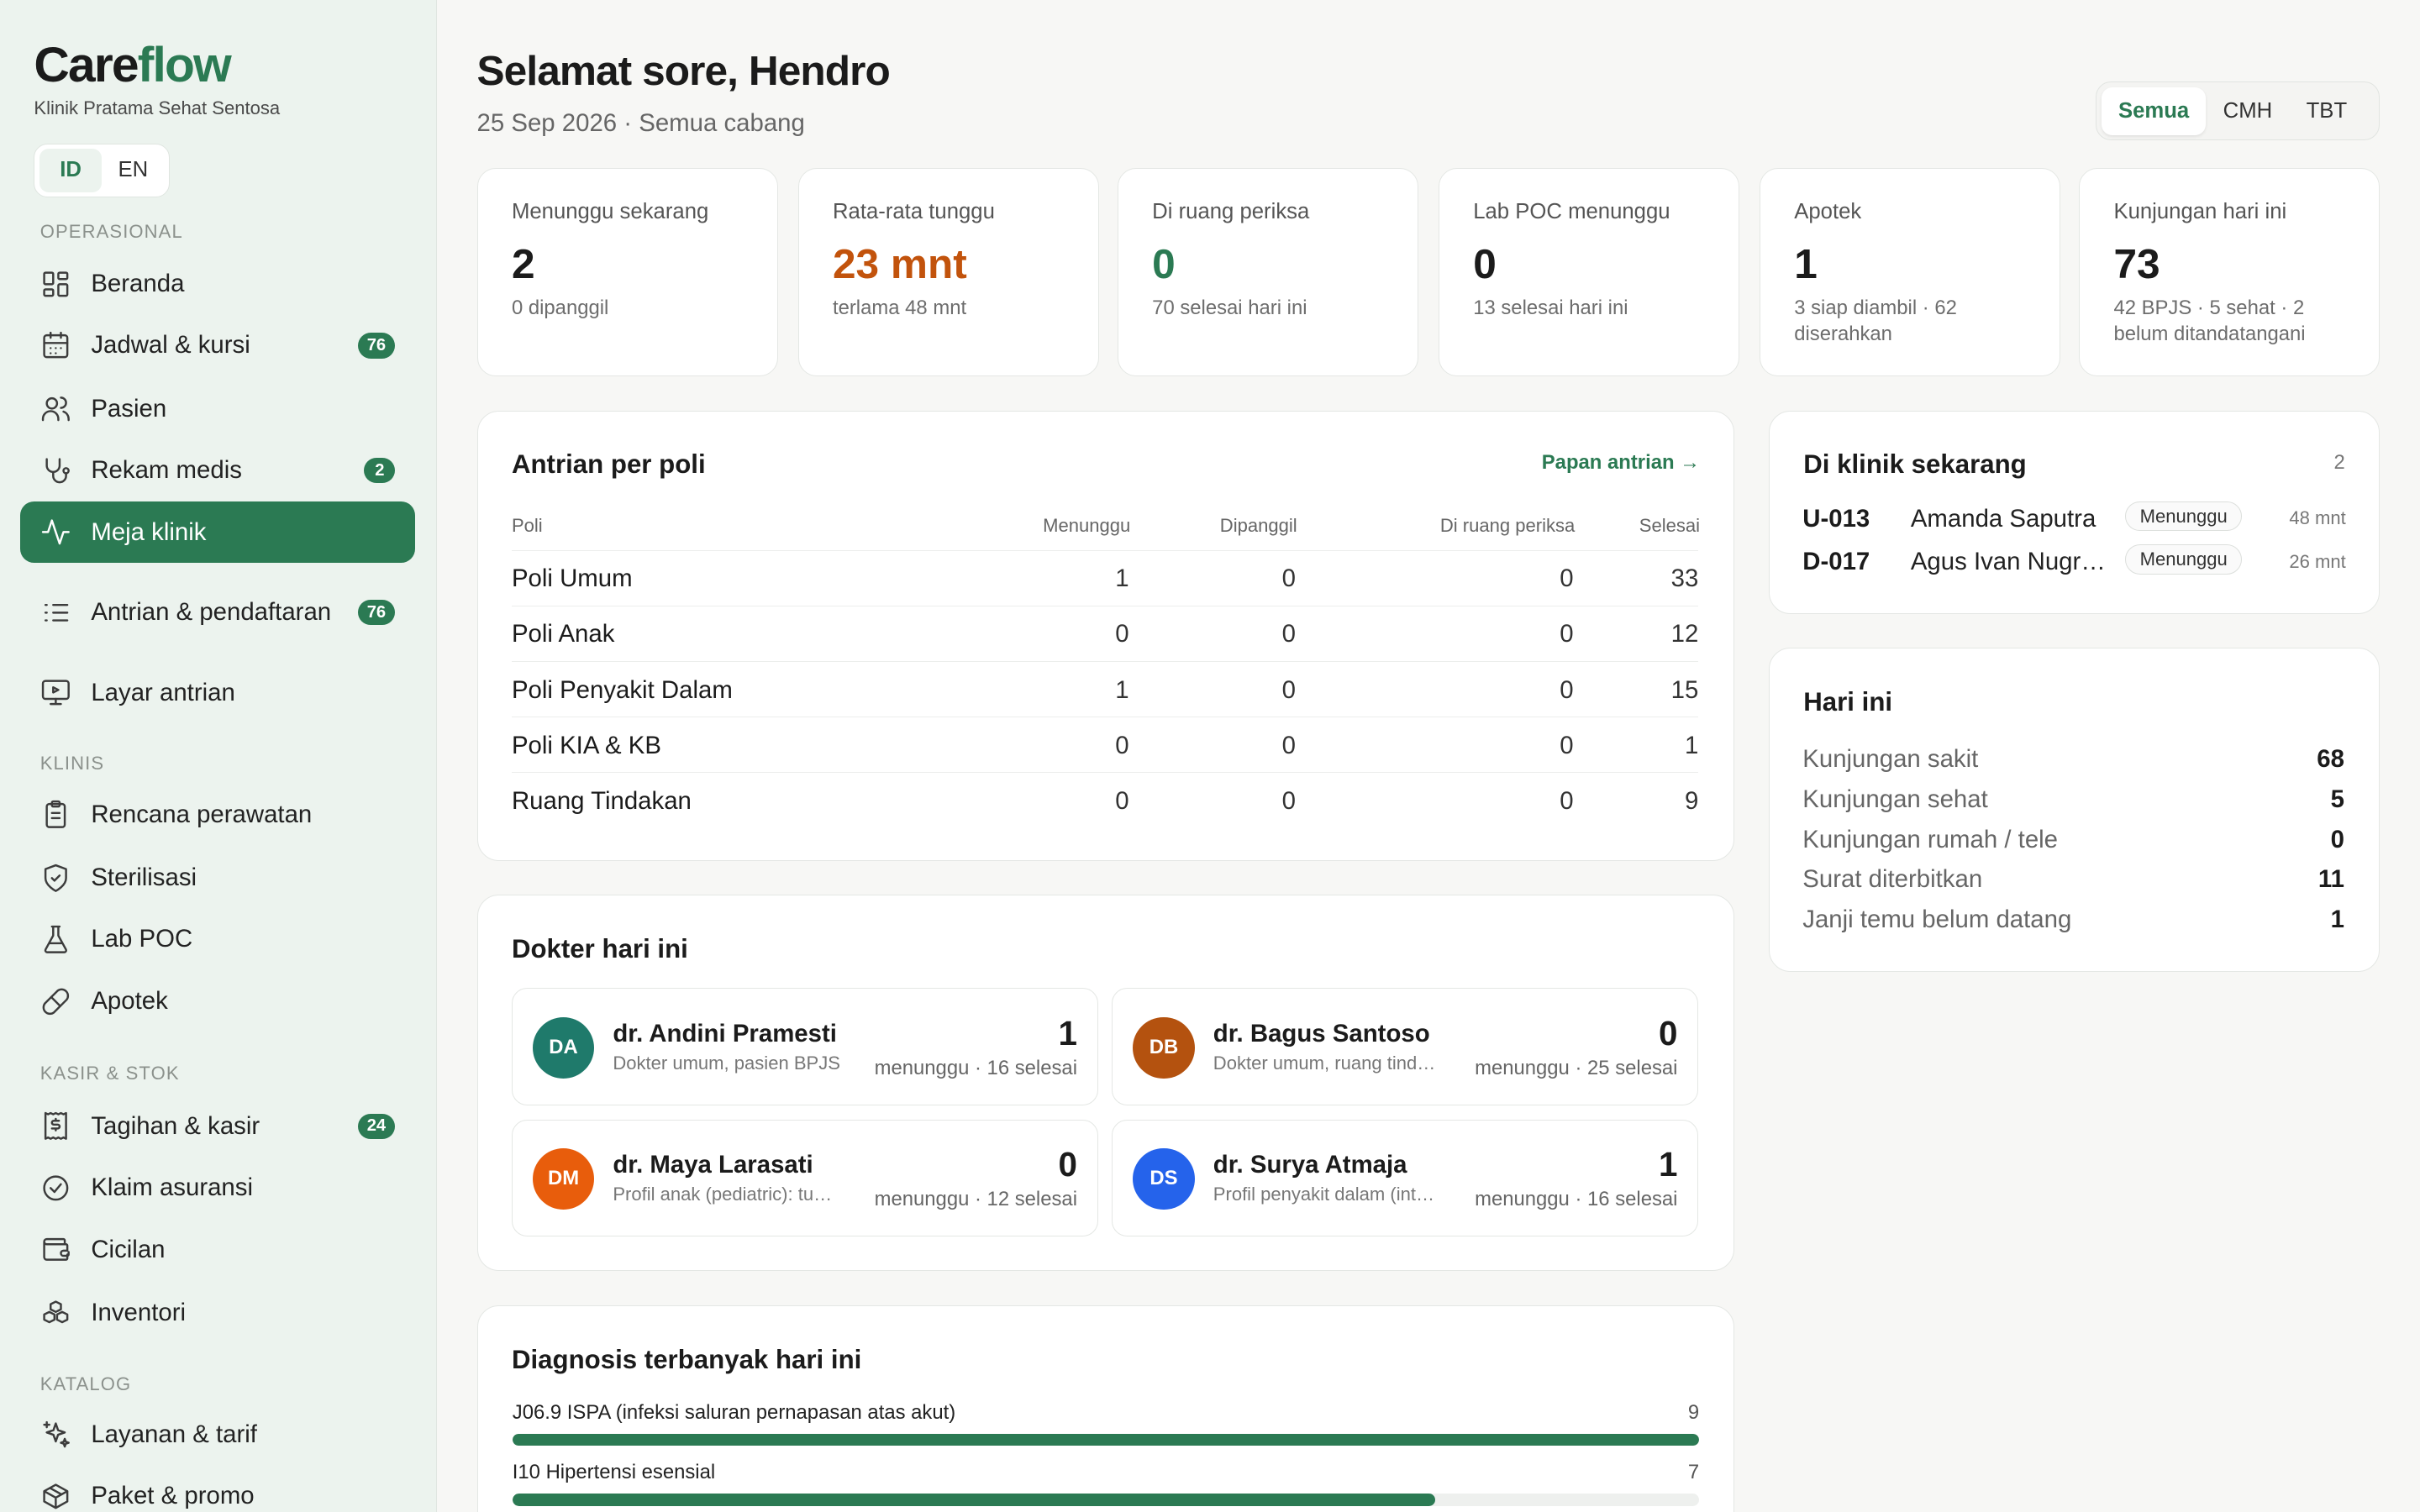 The height and width of the screenshot is (1512, 2420). Describe the element at coordinates (218, 1001) in the screenshot. I see `sidebar-item-apotek: Apotek` at that location.